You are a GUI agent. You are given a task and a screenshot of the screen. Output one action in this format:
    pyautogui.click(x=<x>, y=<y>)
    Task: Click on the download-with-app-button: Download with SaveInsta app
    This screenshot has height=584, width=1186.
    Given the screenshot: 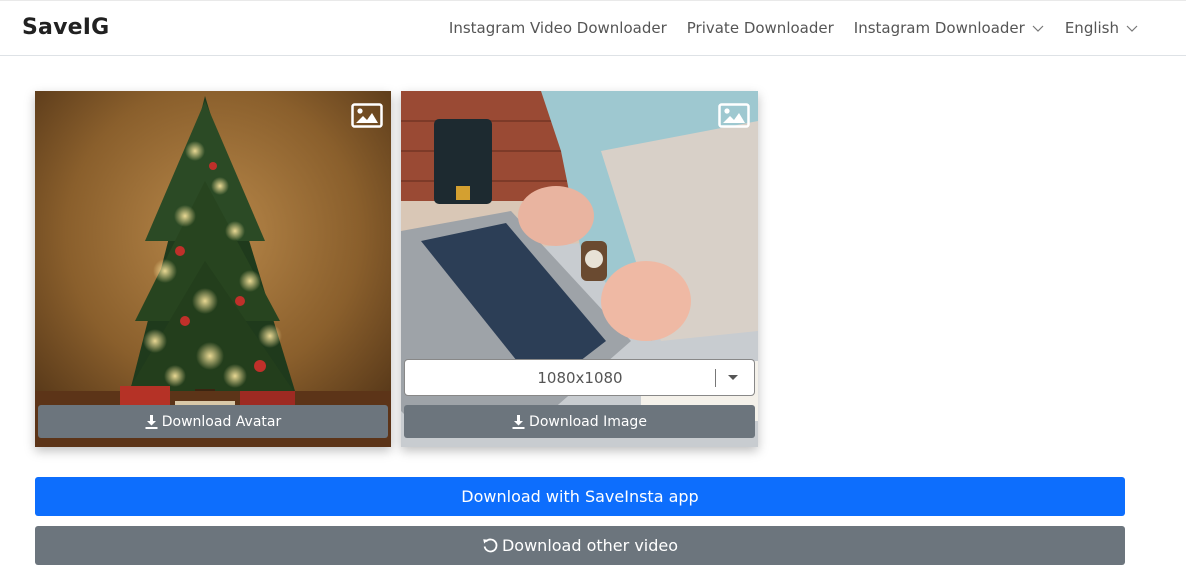 What is the action you would take?
    pyautogui.click(x=580, y=496)
    